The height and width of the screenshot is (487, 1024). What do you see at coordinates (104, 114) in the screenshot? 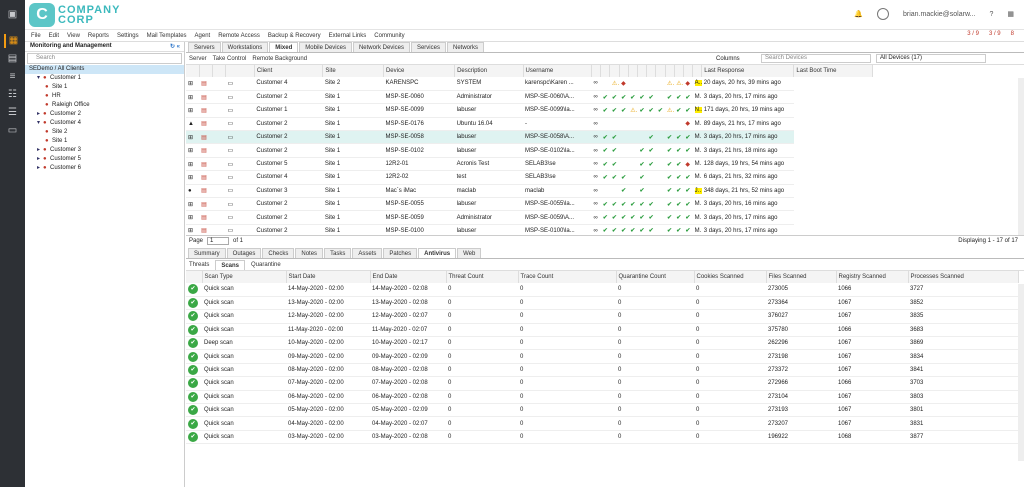
I see `tree-node: ▸ ● Customer 2` at bounding box center [104, 114].